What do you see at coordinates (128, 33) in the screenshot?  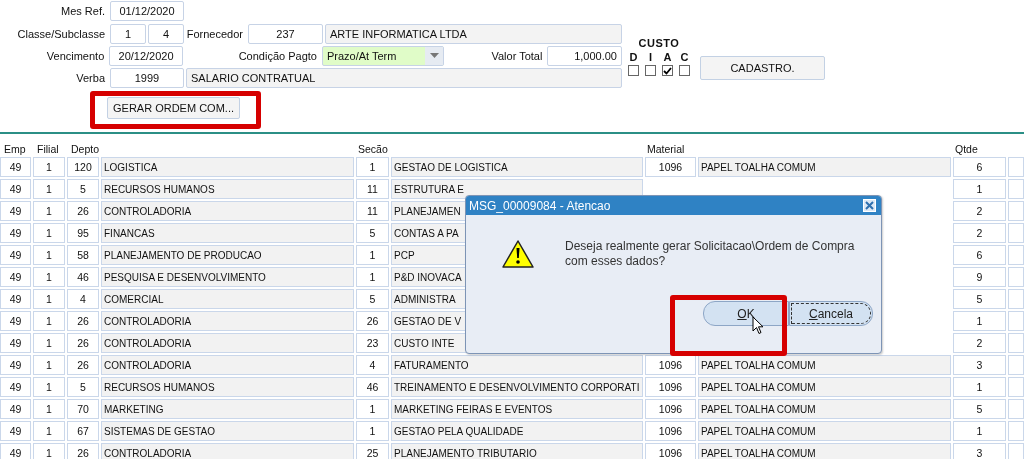 I see `input-field: 1` at bounding box center [128, 33].